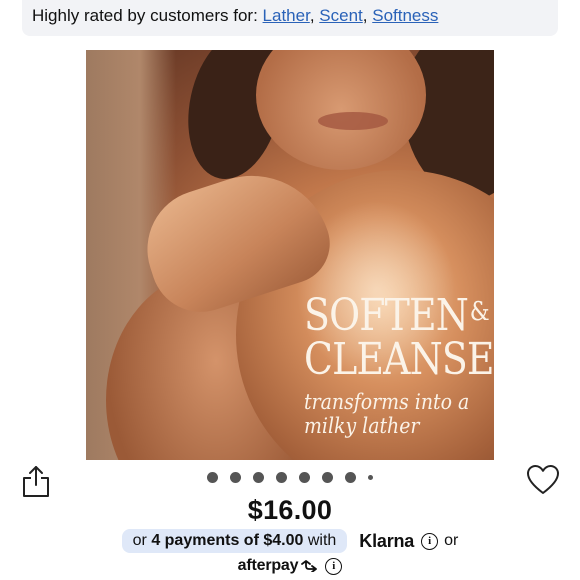 This screenshot has height=580, width=580. I want to click on hero-subtitle-line2: milky lather, so click(362, 426).